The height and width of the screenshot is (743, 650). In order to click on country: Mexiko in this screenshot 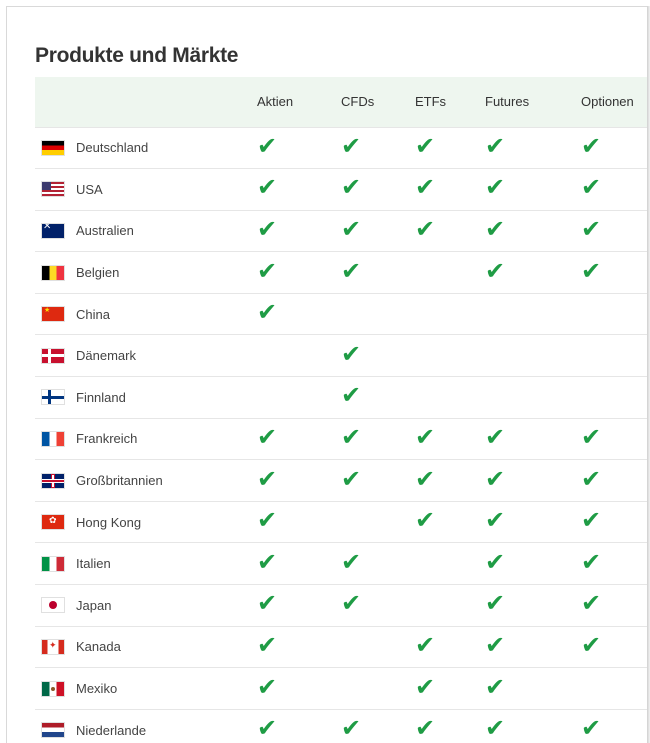, I will do `click(146, 688)`.